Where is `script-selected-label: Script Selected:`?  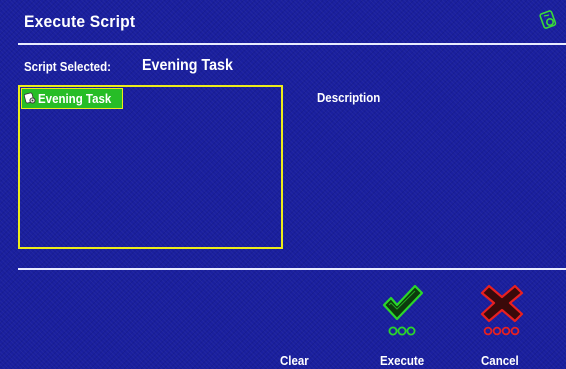 script-selected-label: Script Selected: is located at coordinates (67, 67).